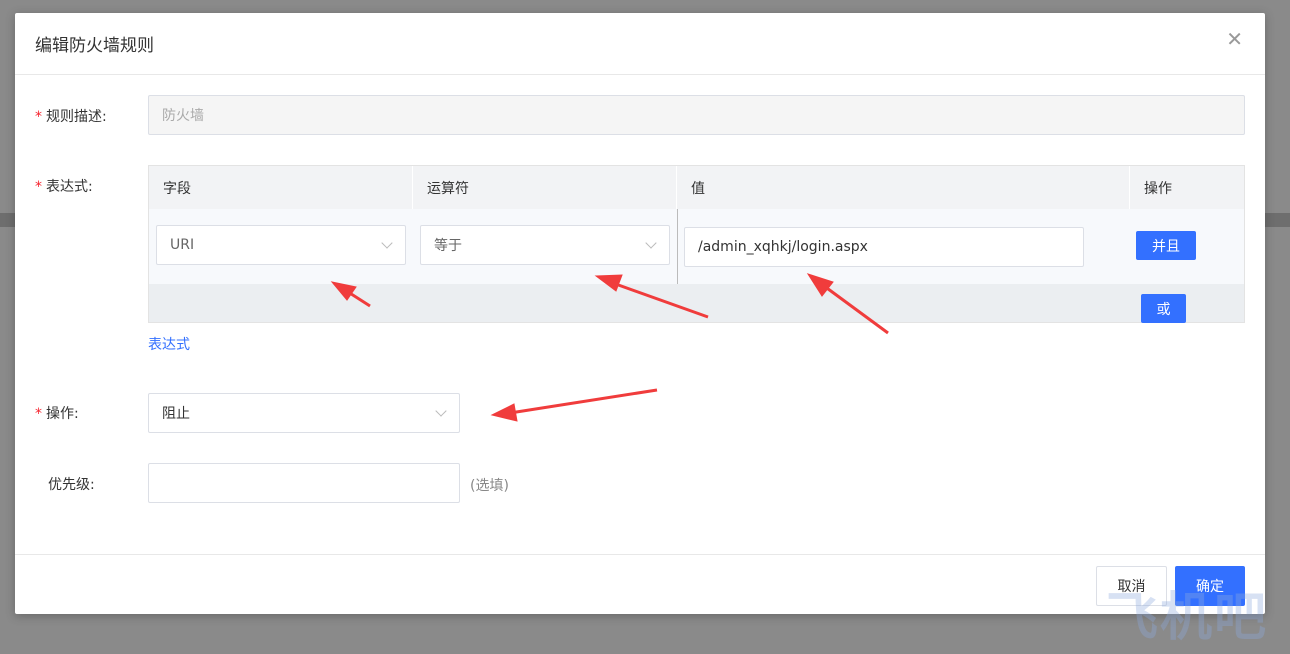  What do you see at coordinates (696, 115) in the screenshot?
I see `description-input: 防火墙` at bounding box center [696, 115].